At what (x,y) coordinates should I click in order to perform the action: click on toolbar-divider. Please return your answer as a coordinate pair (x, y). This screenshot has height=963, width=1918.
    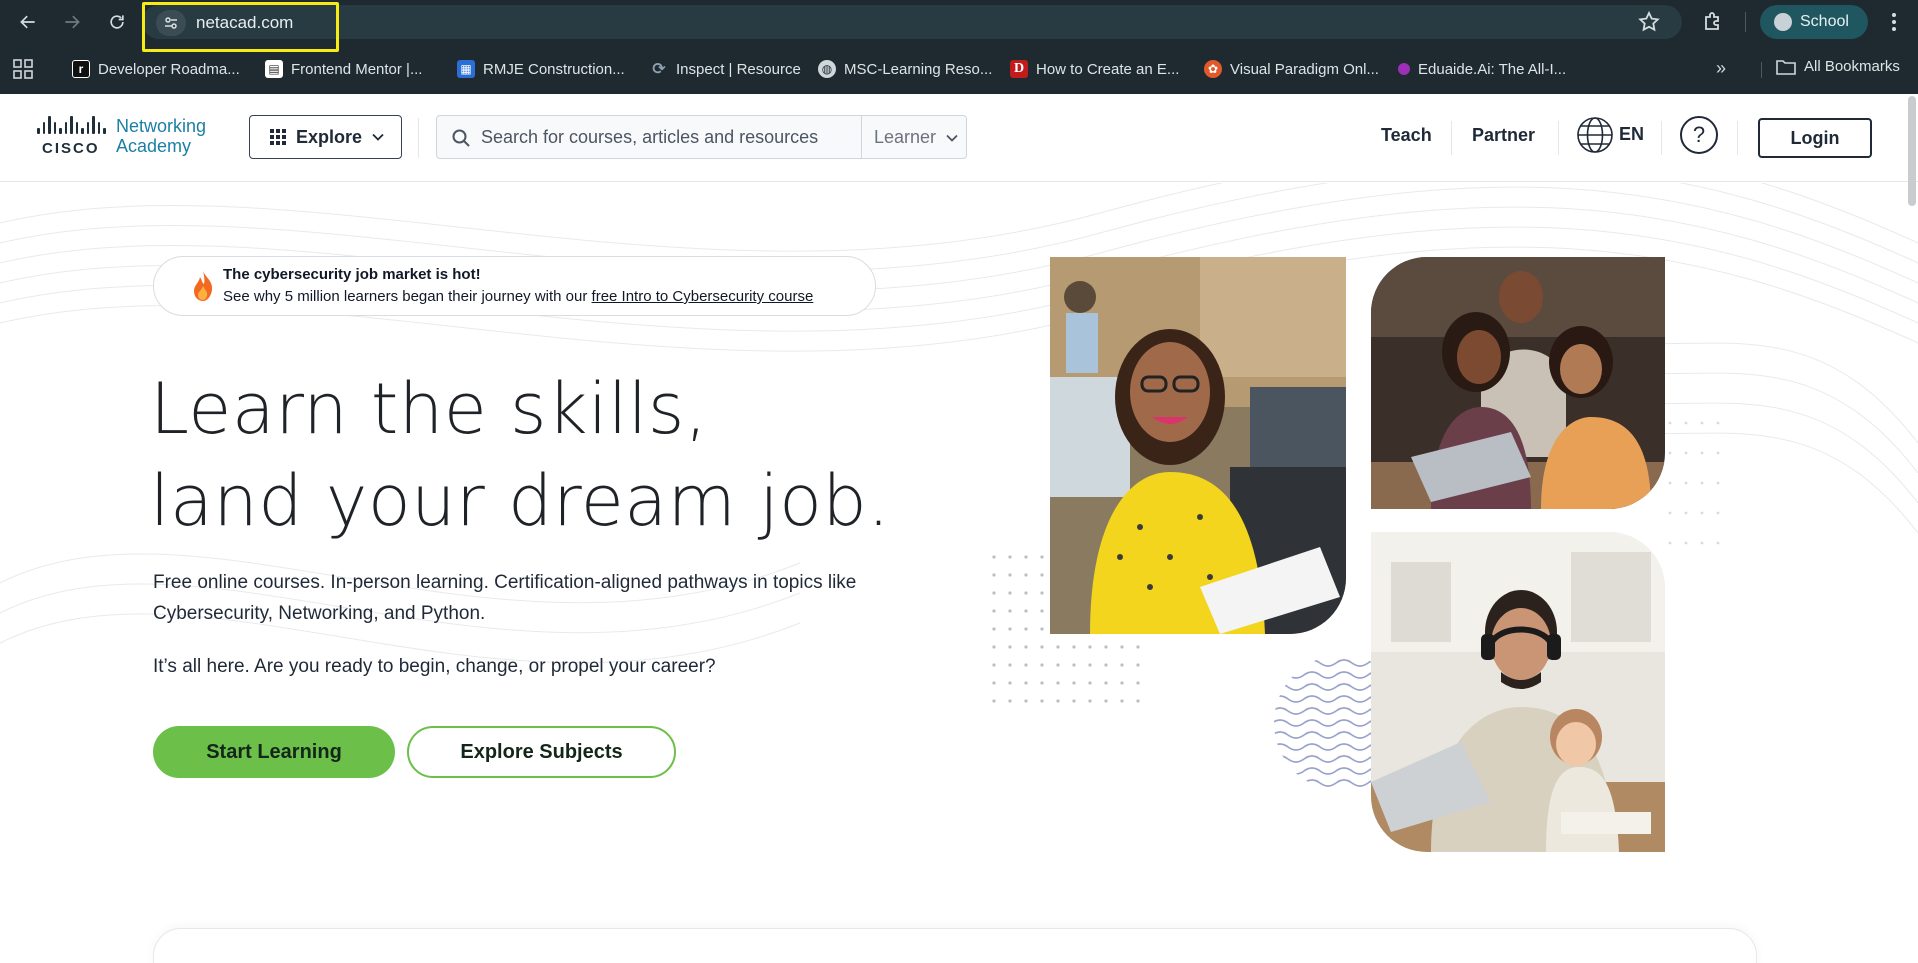
    Looking at the image, I should click on (1745, 22).